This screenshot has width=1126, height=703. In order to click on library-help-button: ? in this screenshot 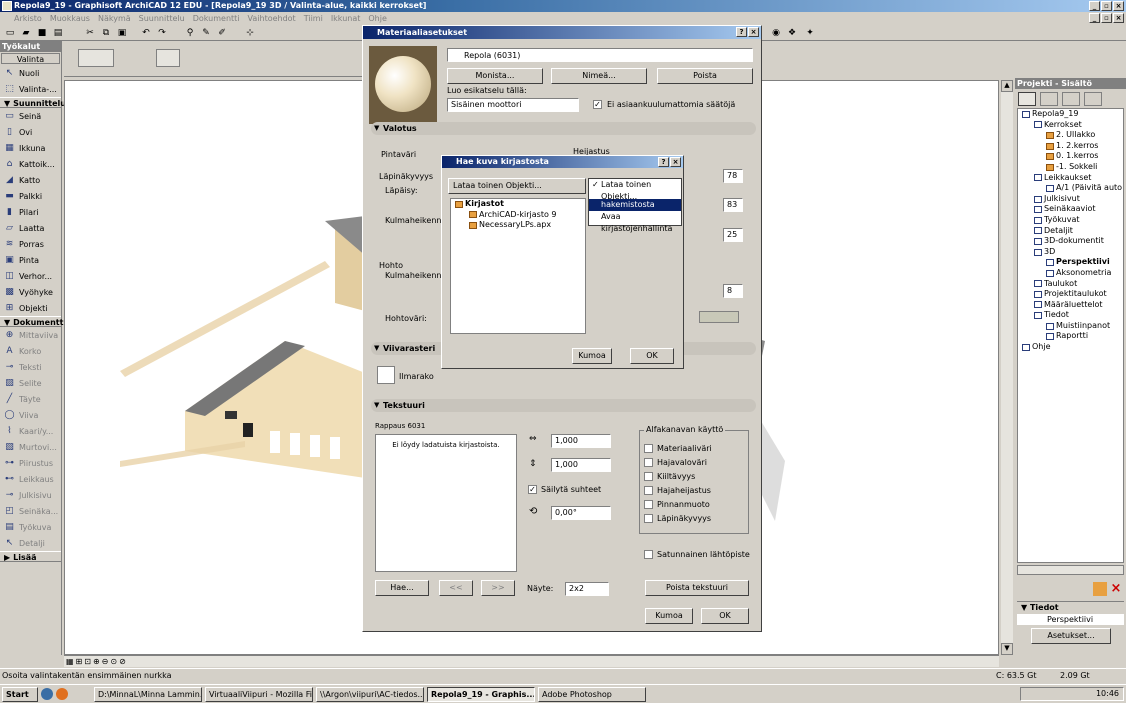, I will do `click(663, 162)`.